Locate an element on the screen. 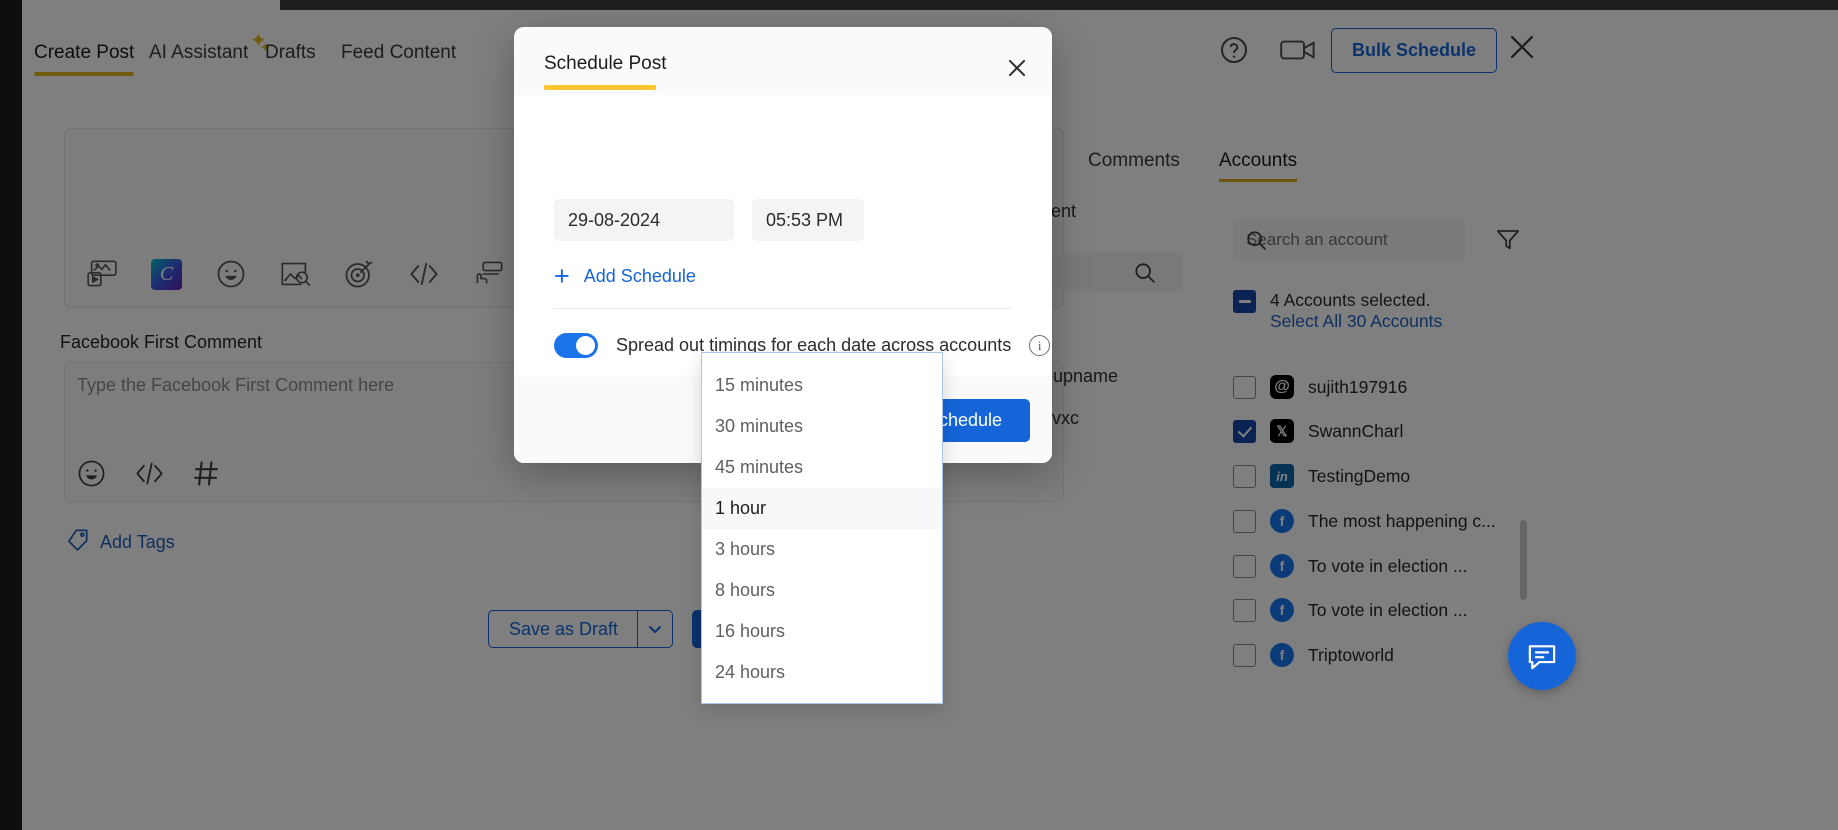 The width and height of the screenshot is (1838, 830). add-schedule-button: + Add Schedule is located at coordinates (625, 276).